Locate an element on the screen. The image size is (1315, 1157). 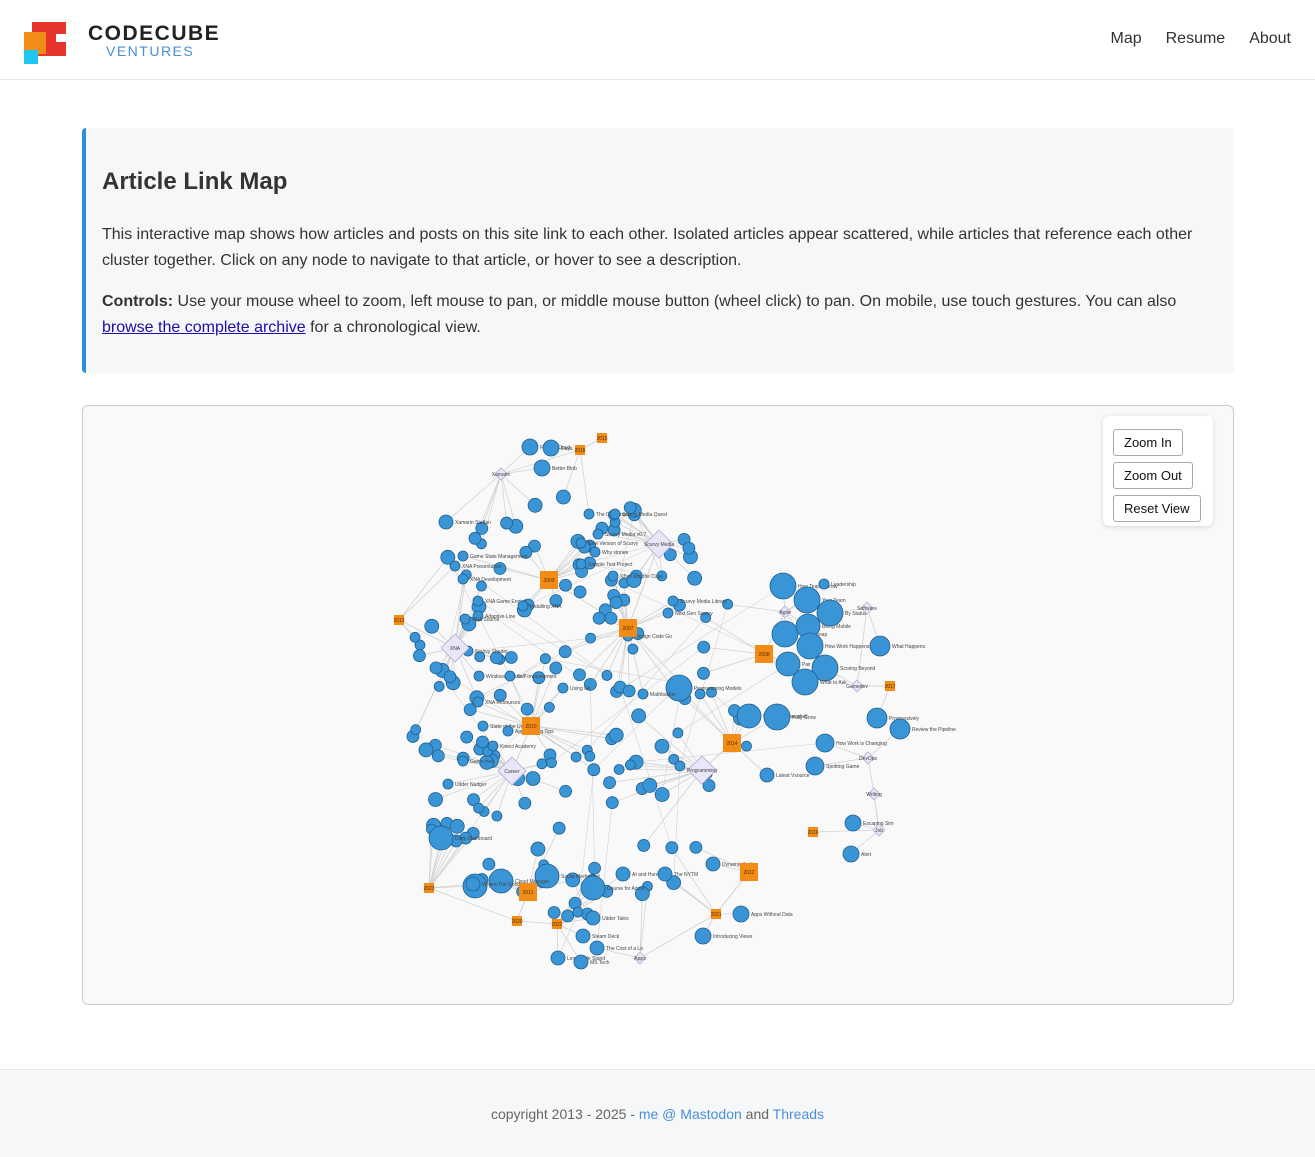
nav-link-about: About is located at coordinates (1270, 39).